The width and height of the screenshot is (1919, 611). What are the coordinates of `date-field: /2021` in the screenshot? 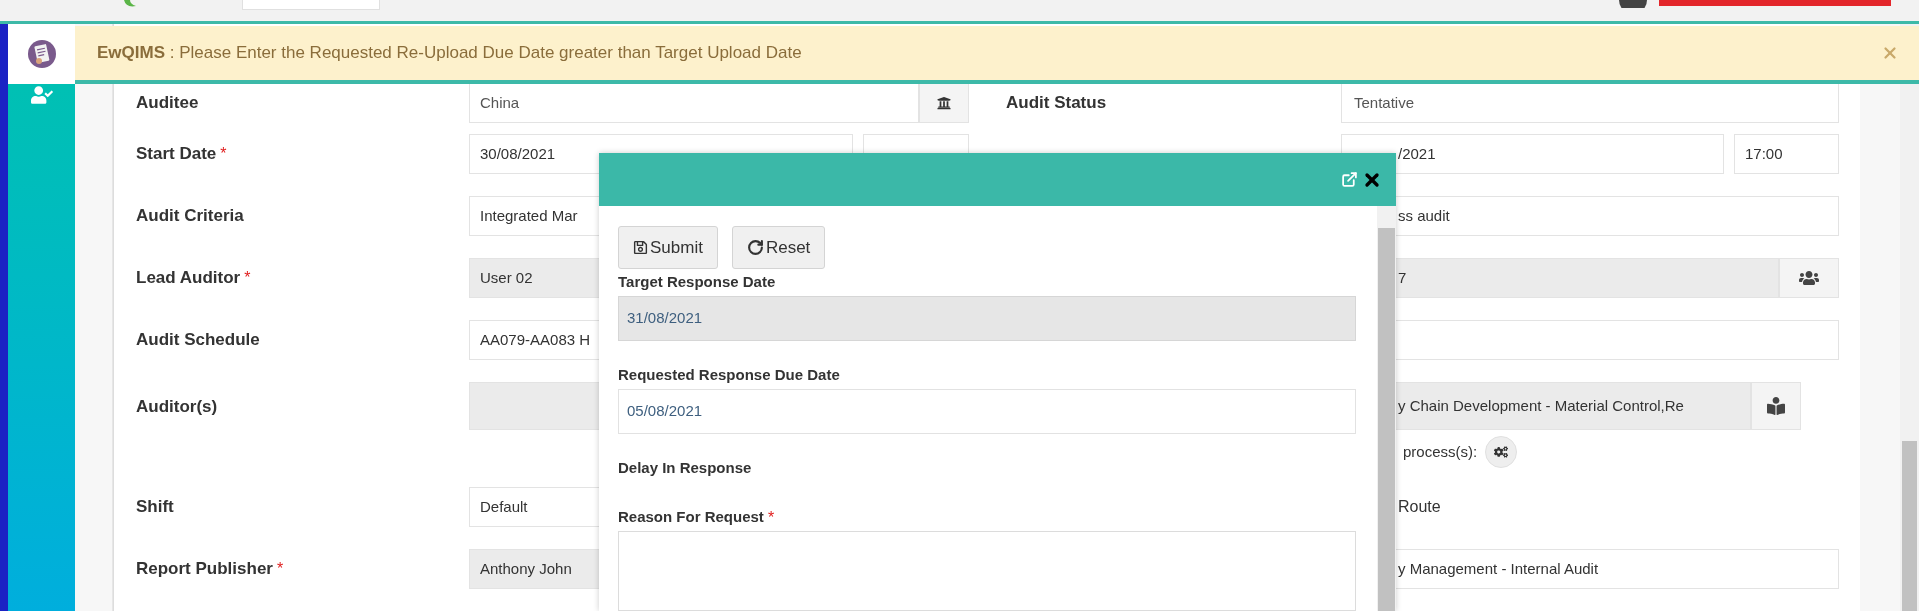 It's located at (1532, 153).